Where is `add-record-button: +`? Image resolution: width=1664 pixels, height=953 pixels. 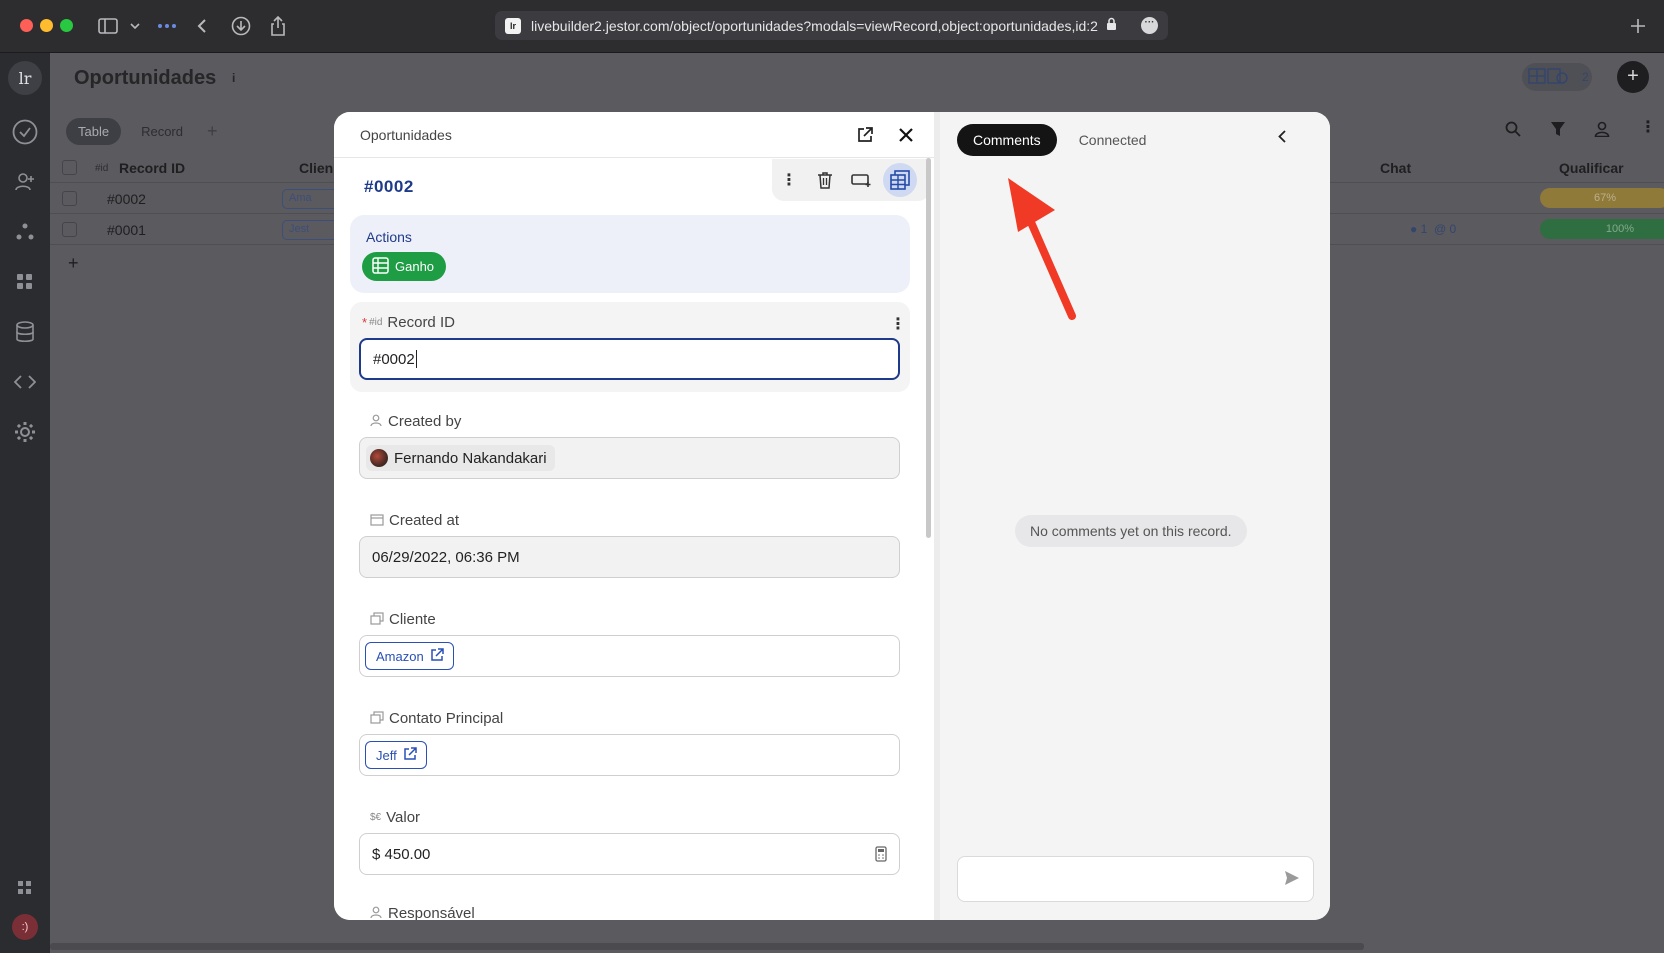 add-record-button: + is located at coordinates (1633, 77).